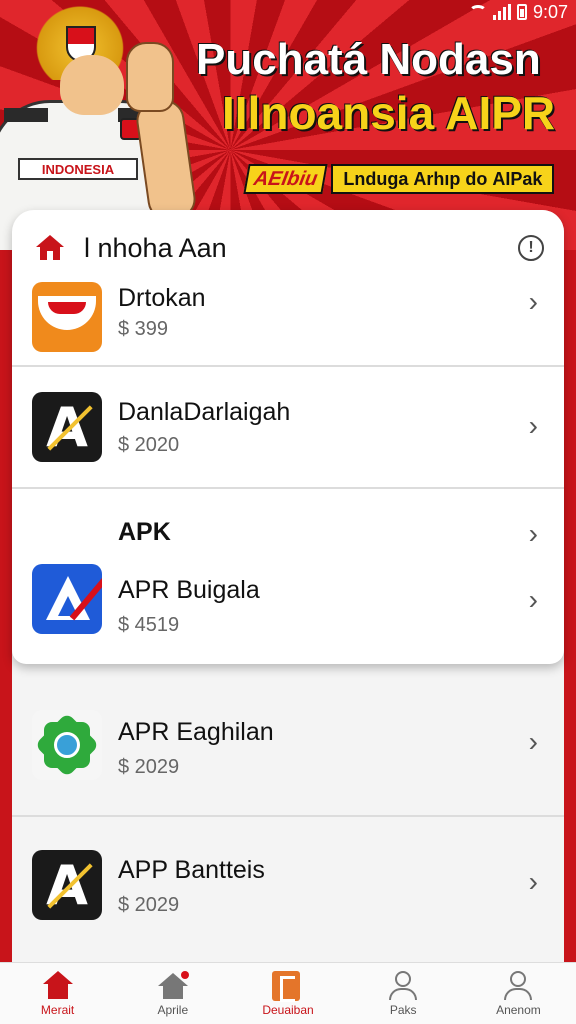 This screenshot has width=576, height=1024. I want to click on name-tag: INDONESIA, so click(78, 169).